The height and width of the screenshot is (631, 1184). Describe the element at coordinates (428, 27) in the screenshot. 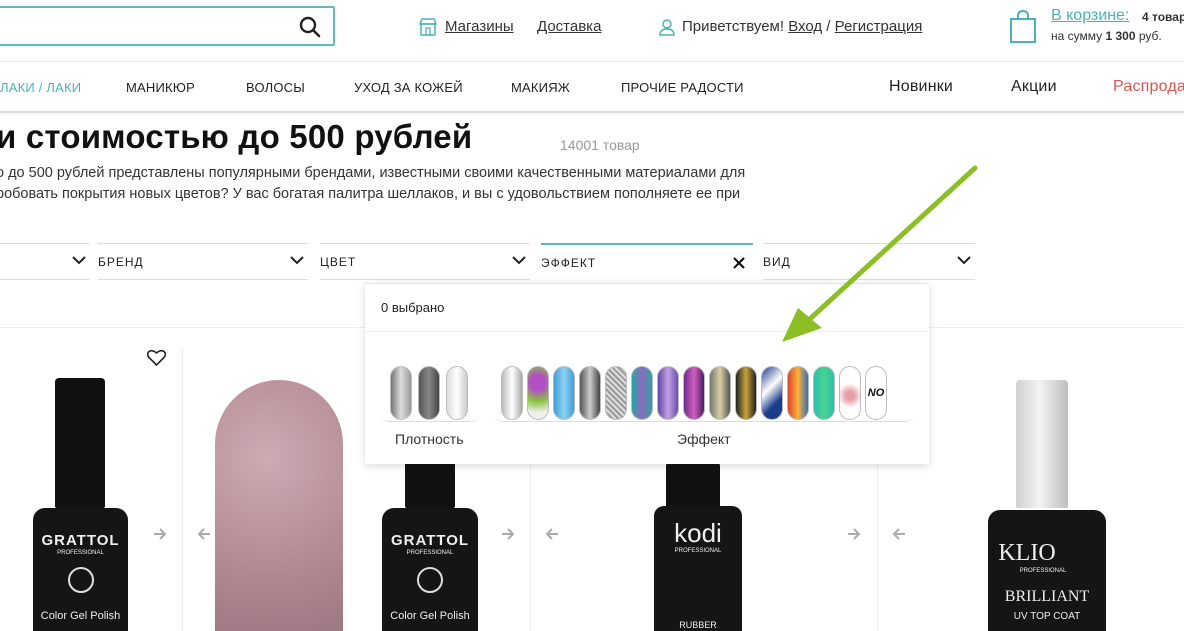

I see `store-icon` at that location.